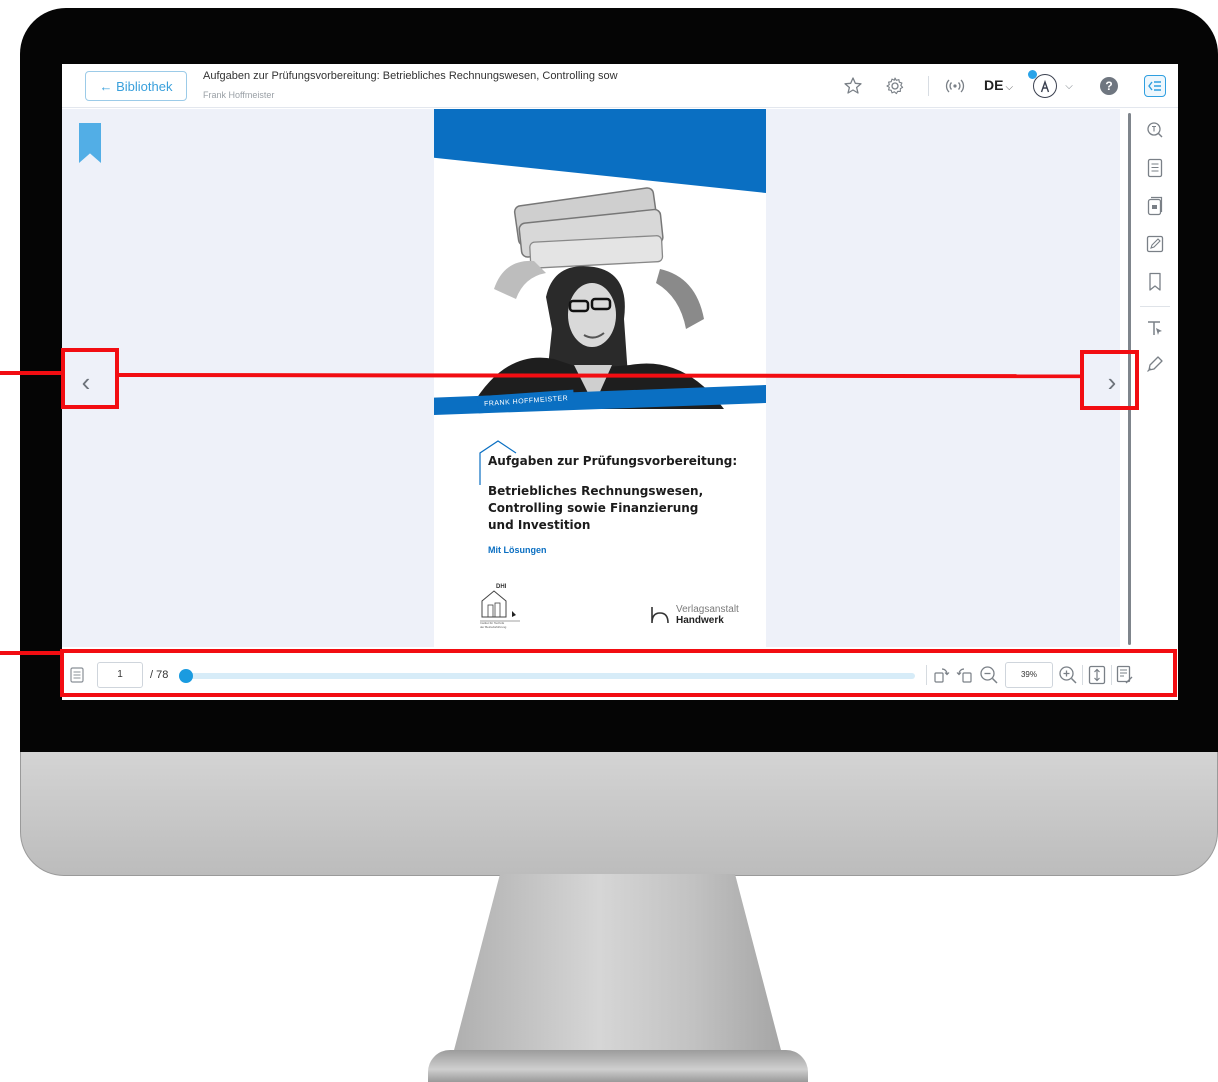 The image size is (1218, 1082). I want to click on publisher-name: Verlagsanstalt Handwerk, so click(707, 615).